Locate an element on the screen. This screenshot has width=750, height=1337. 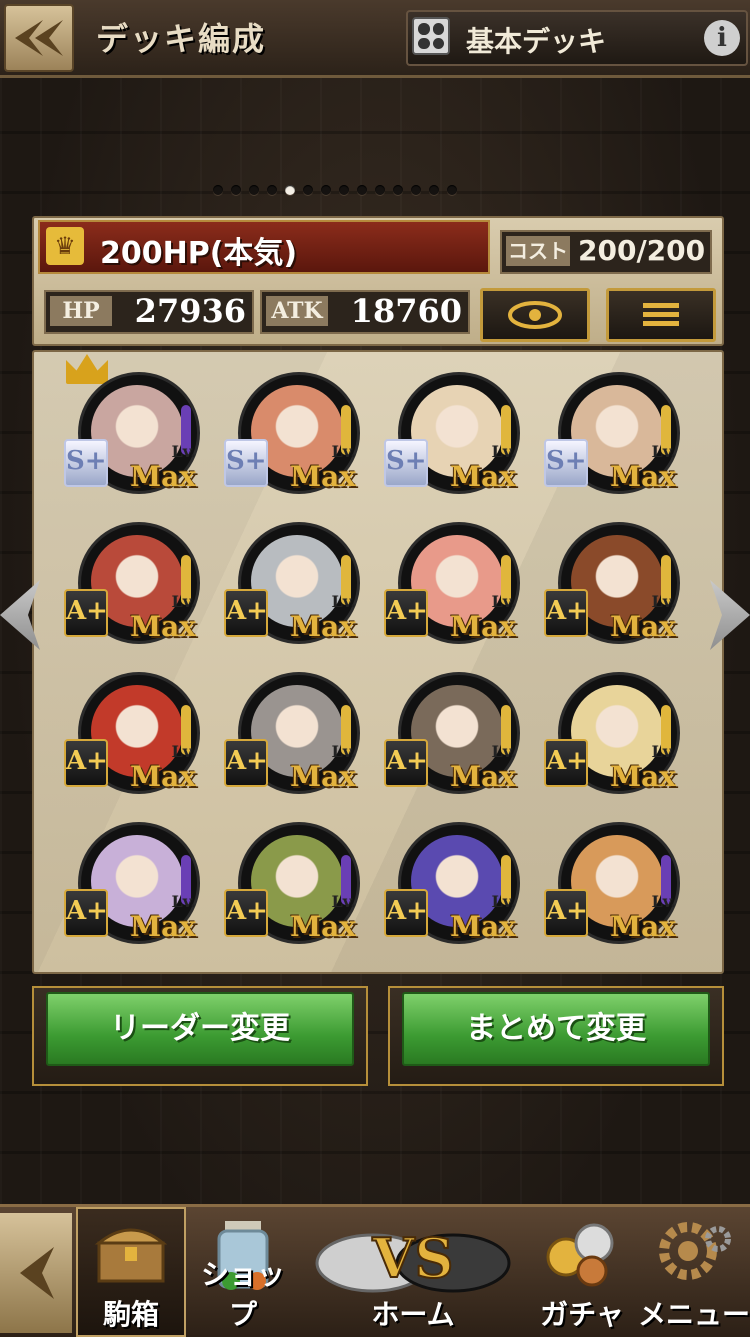
nav-label: ホーム is located at coordinates (413, 1314).